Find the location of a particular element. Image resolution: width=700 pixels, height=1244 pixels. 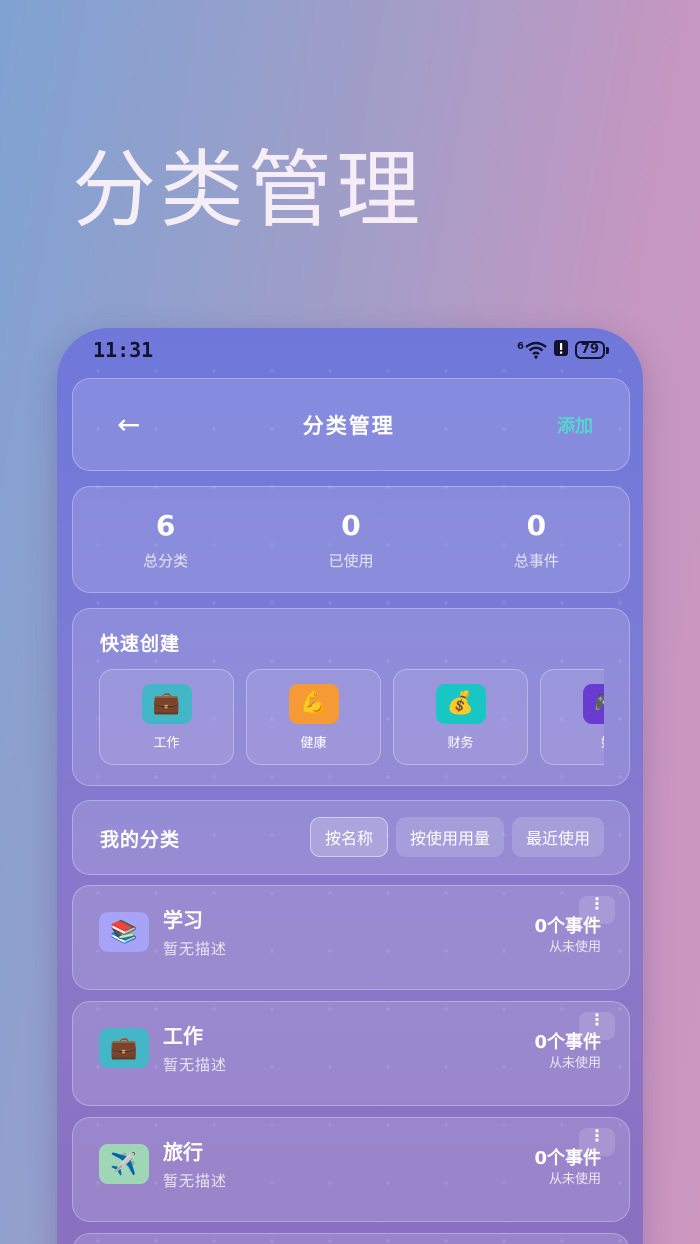

top-bar: ← 分类管理 添加 is located at coordinates (351, 424).